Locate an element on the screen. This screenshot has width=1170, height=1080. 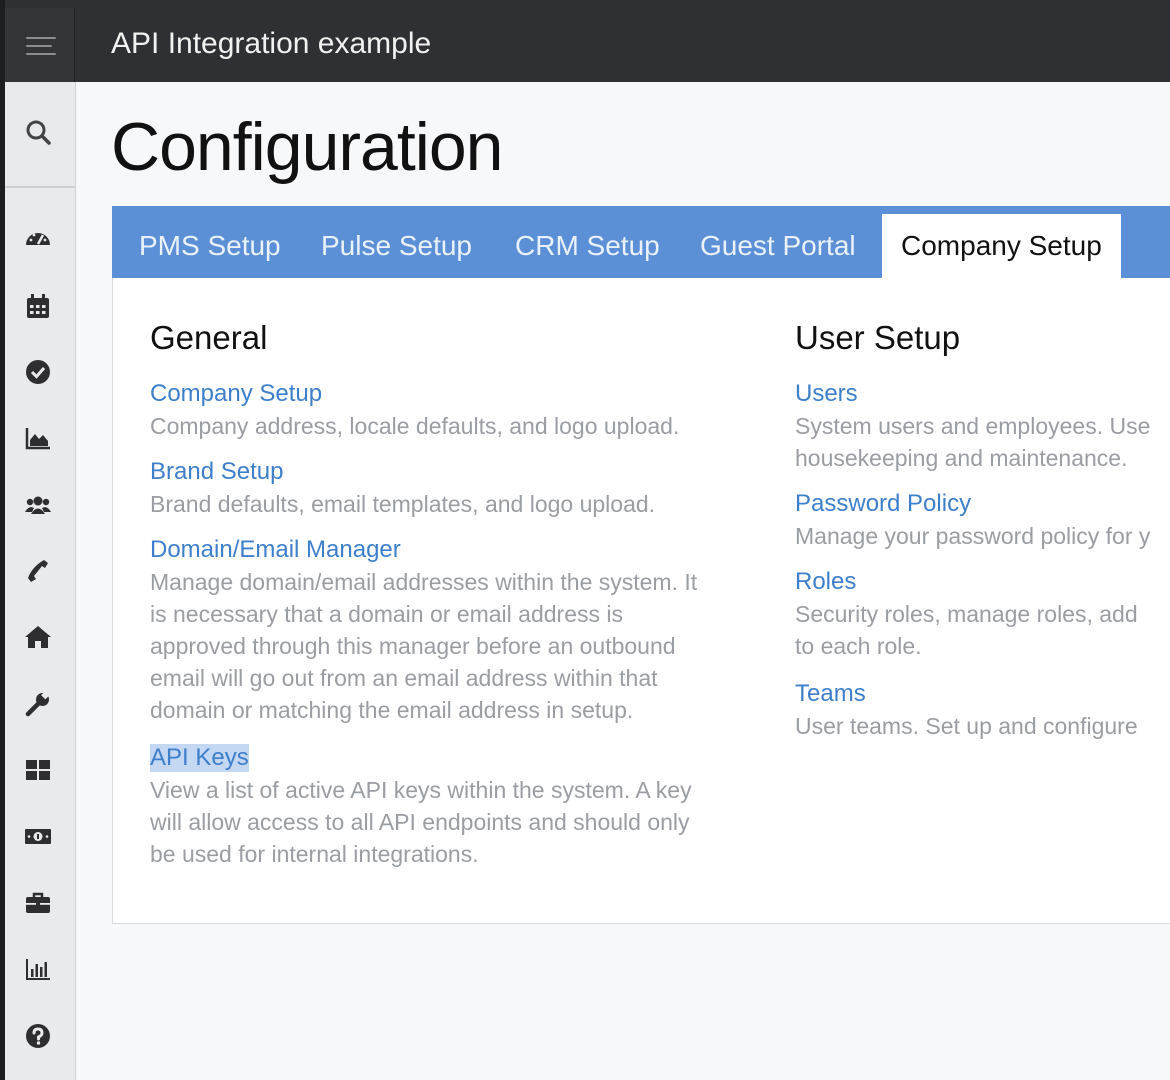
check-circle-icon is located at coordinates (38, 372).